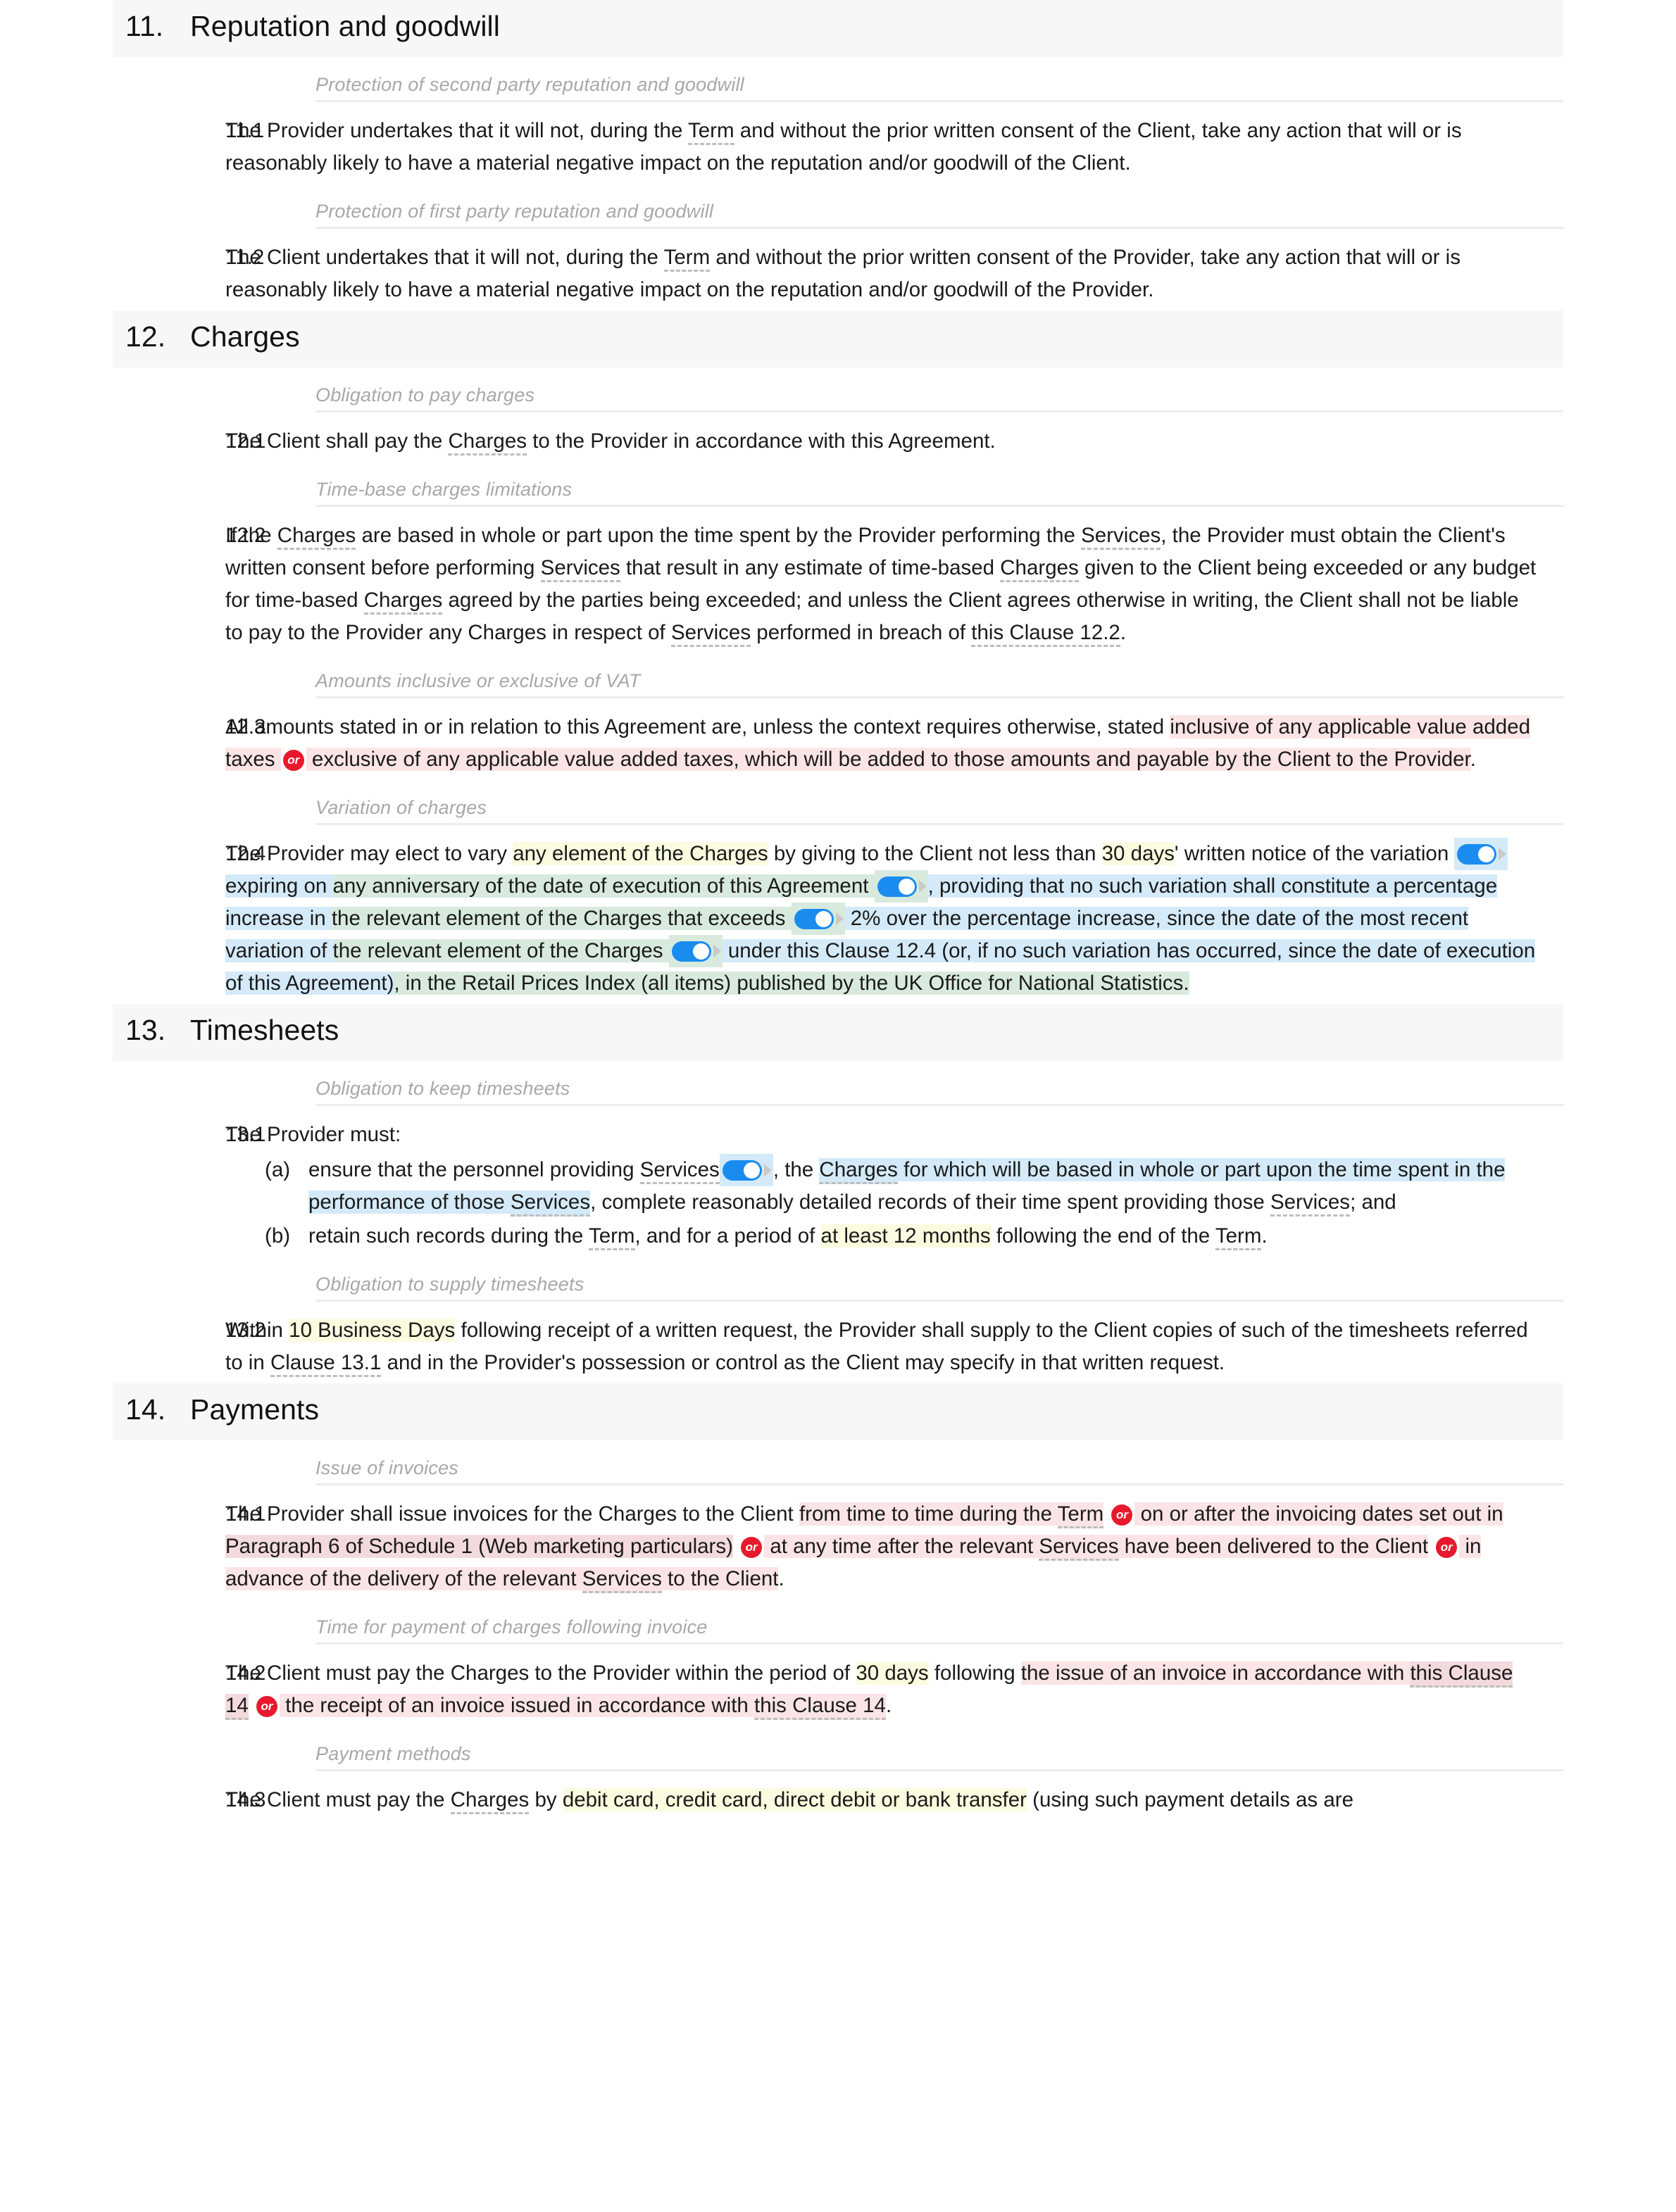  I want to click on clause-number: 12.4, so click(246, 854).